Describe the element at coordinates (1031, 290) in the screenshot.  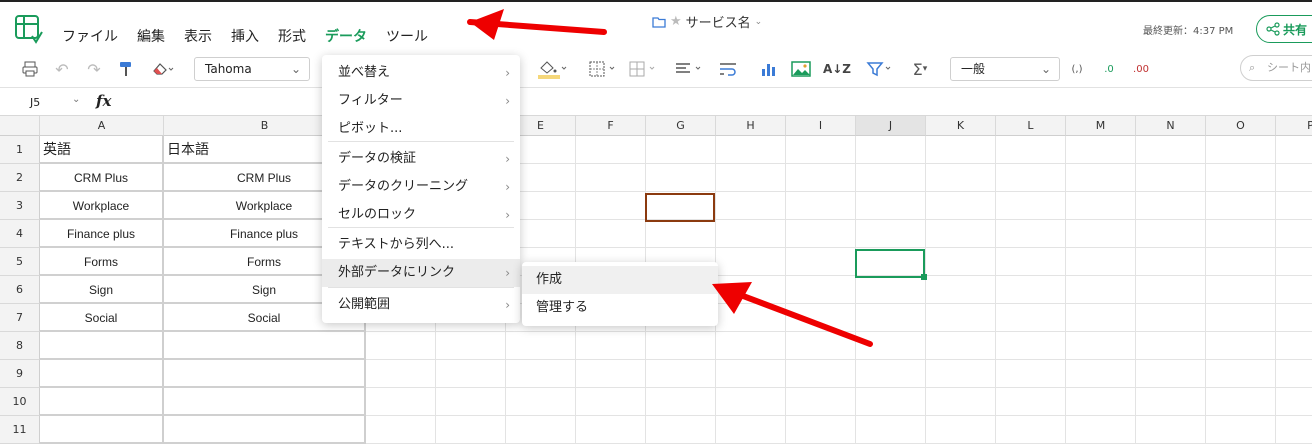
I see `cell-l6` at that location.